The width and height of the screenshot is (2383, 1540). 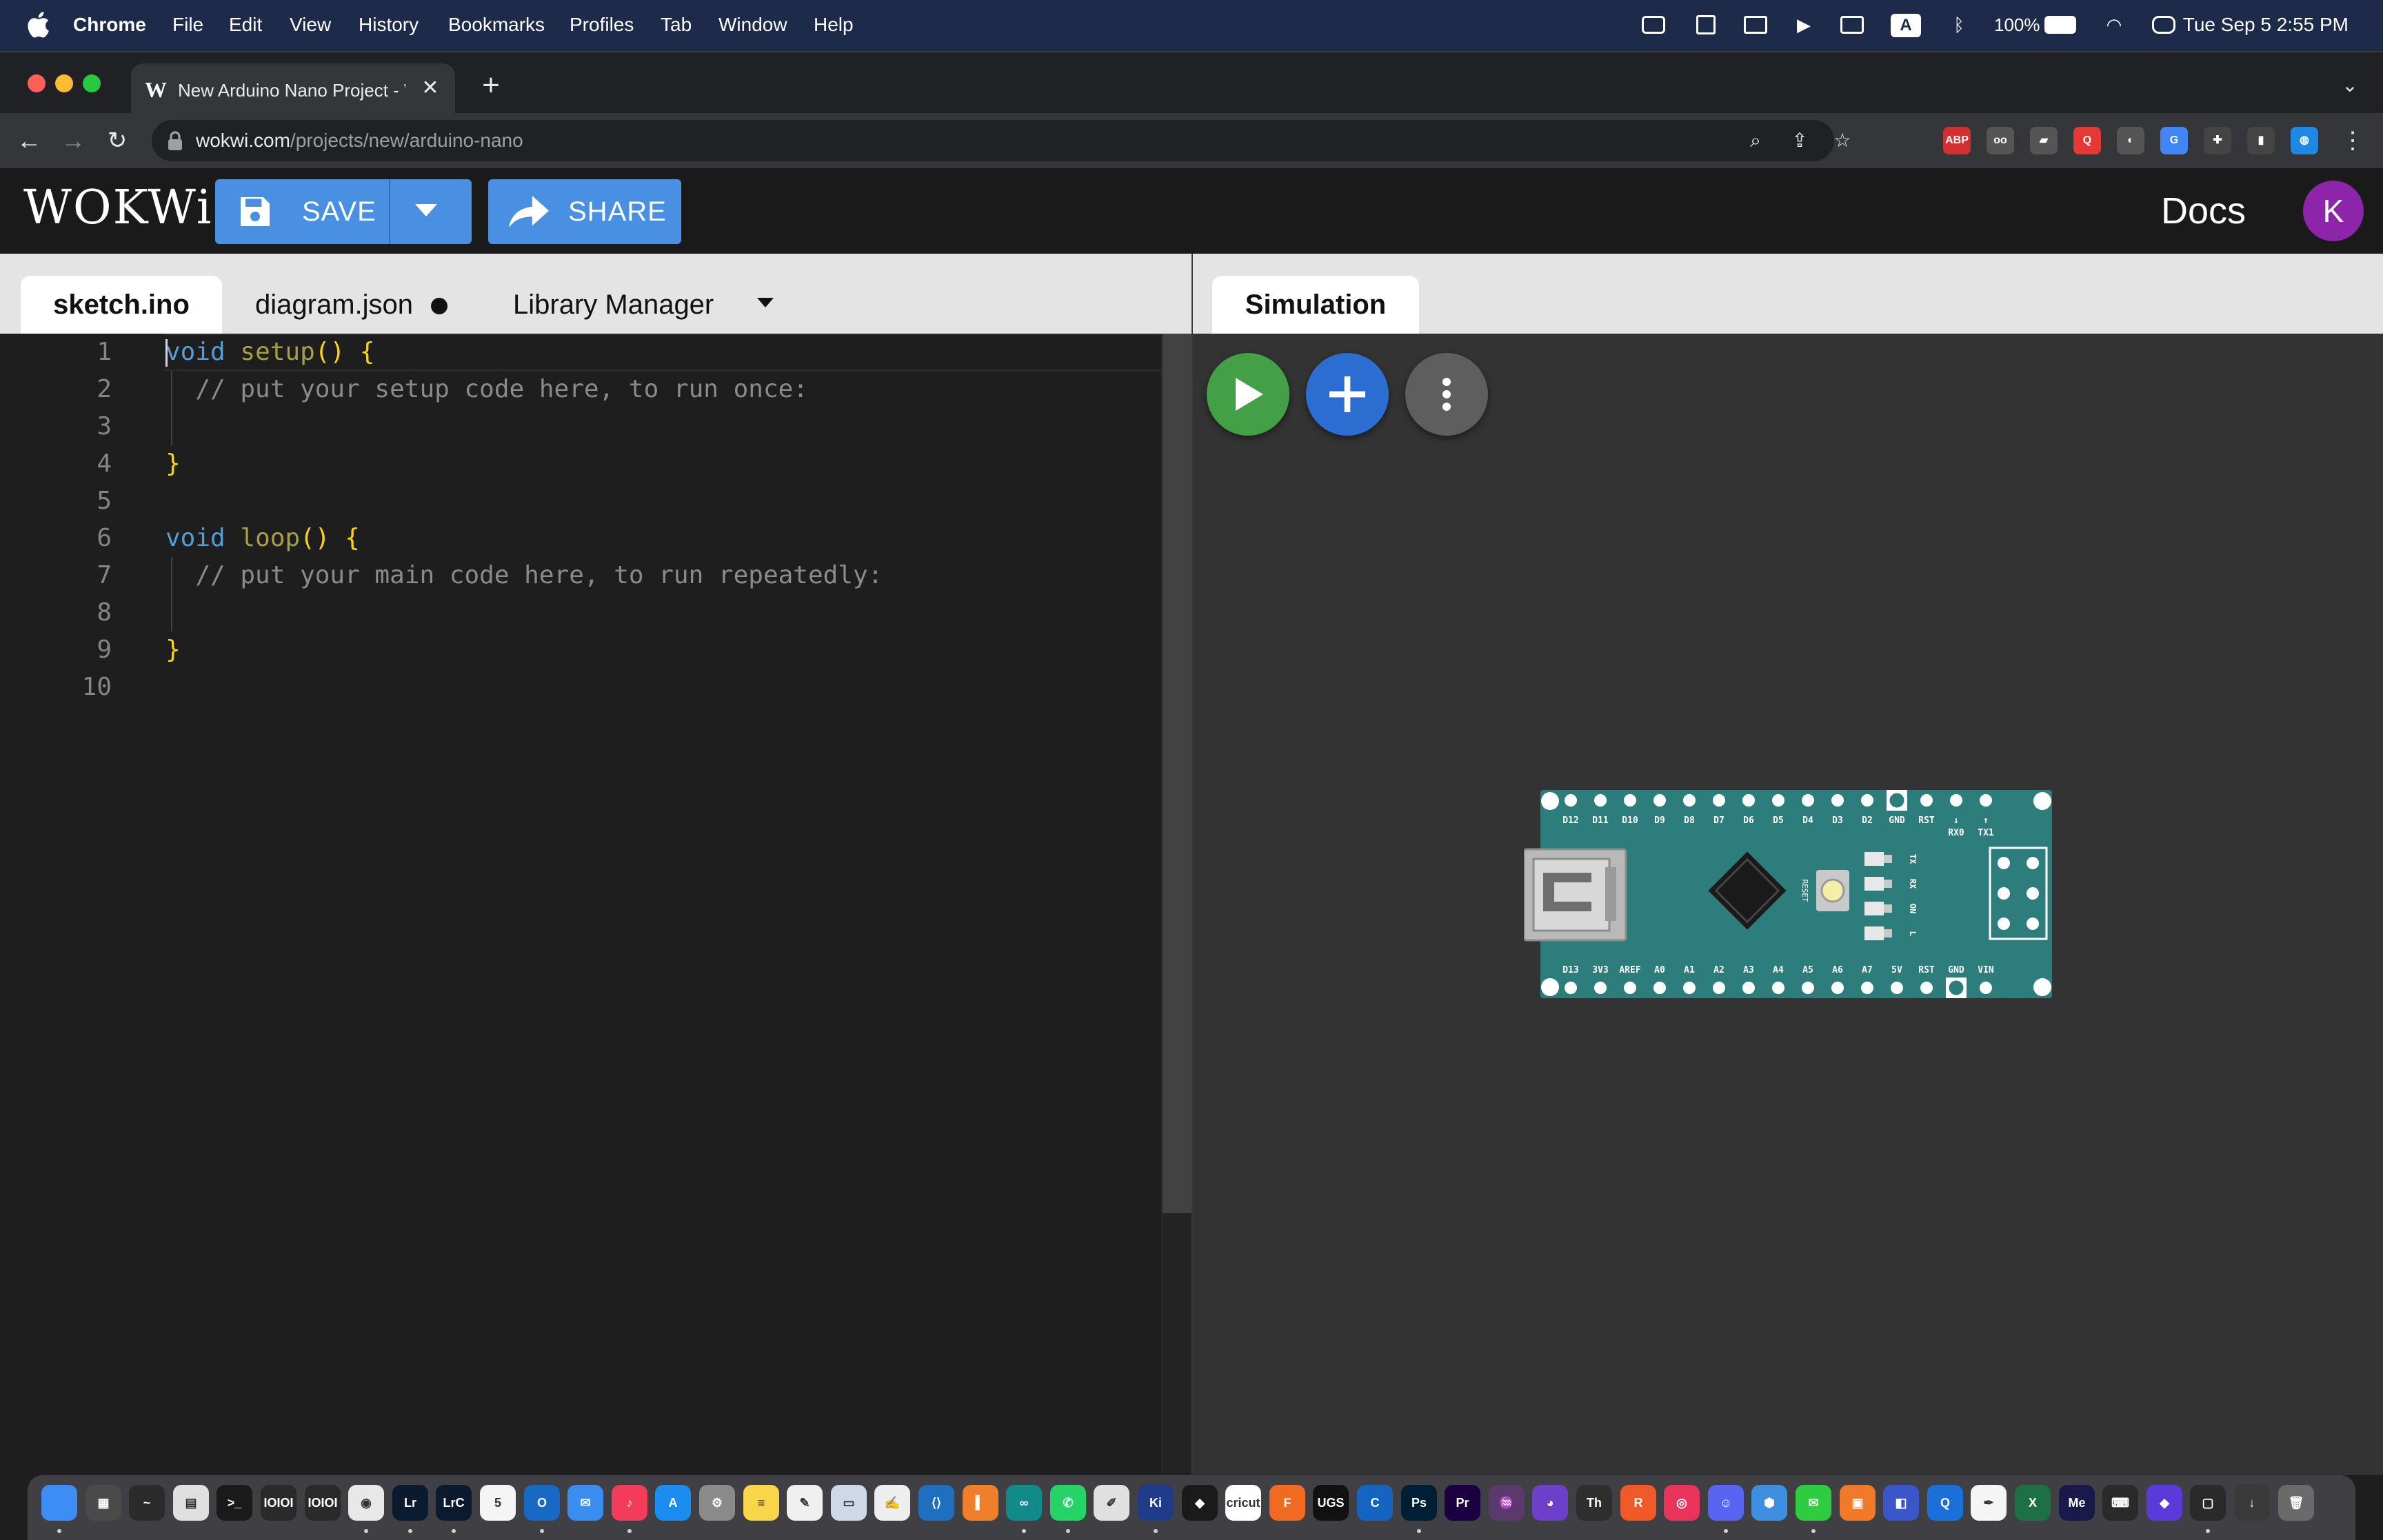 I want to click on dock-mail-icon: ✉, so click(x=585, y=1503).